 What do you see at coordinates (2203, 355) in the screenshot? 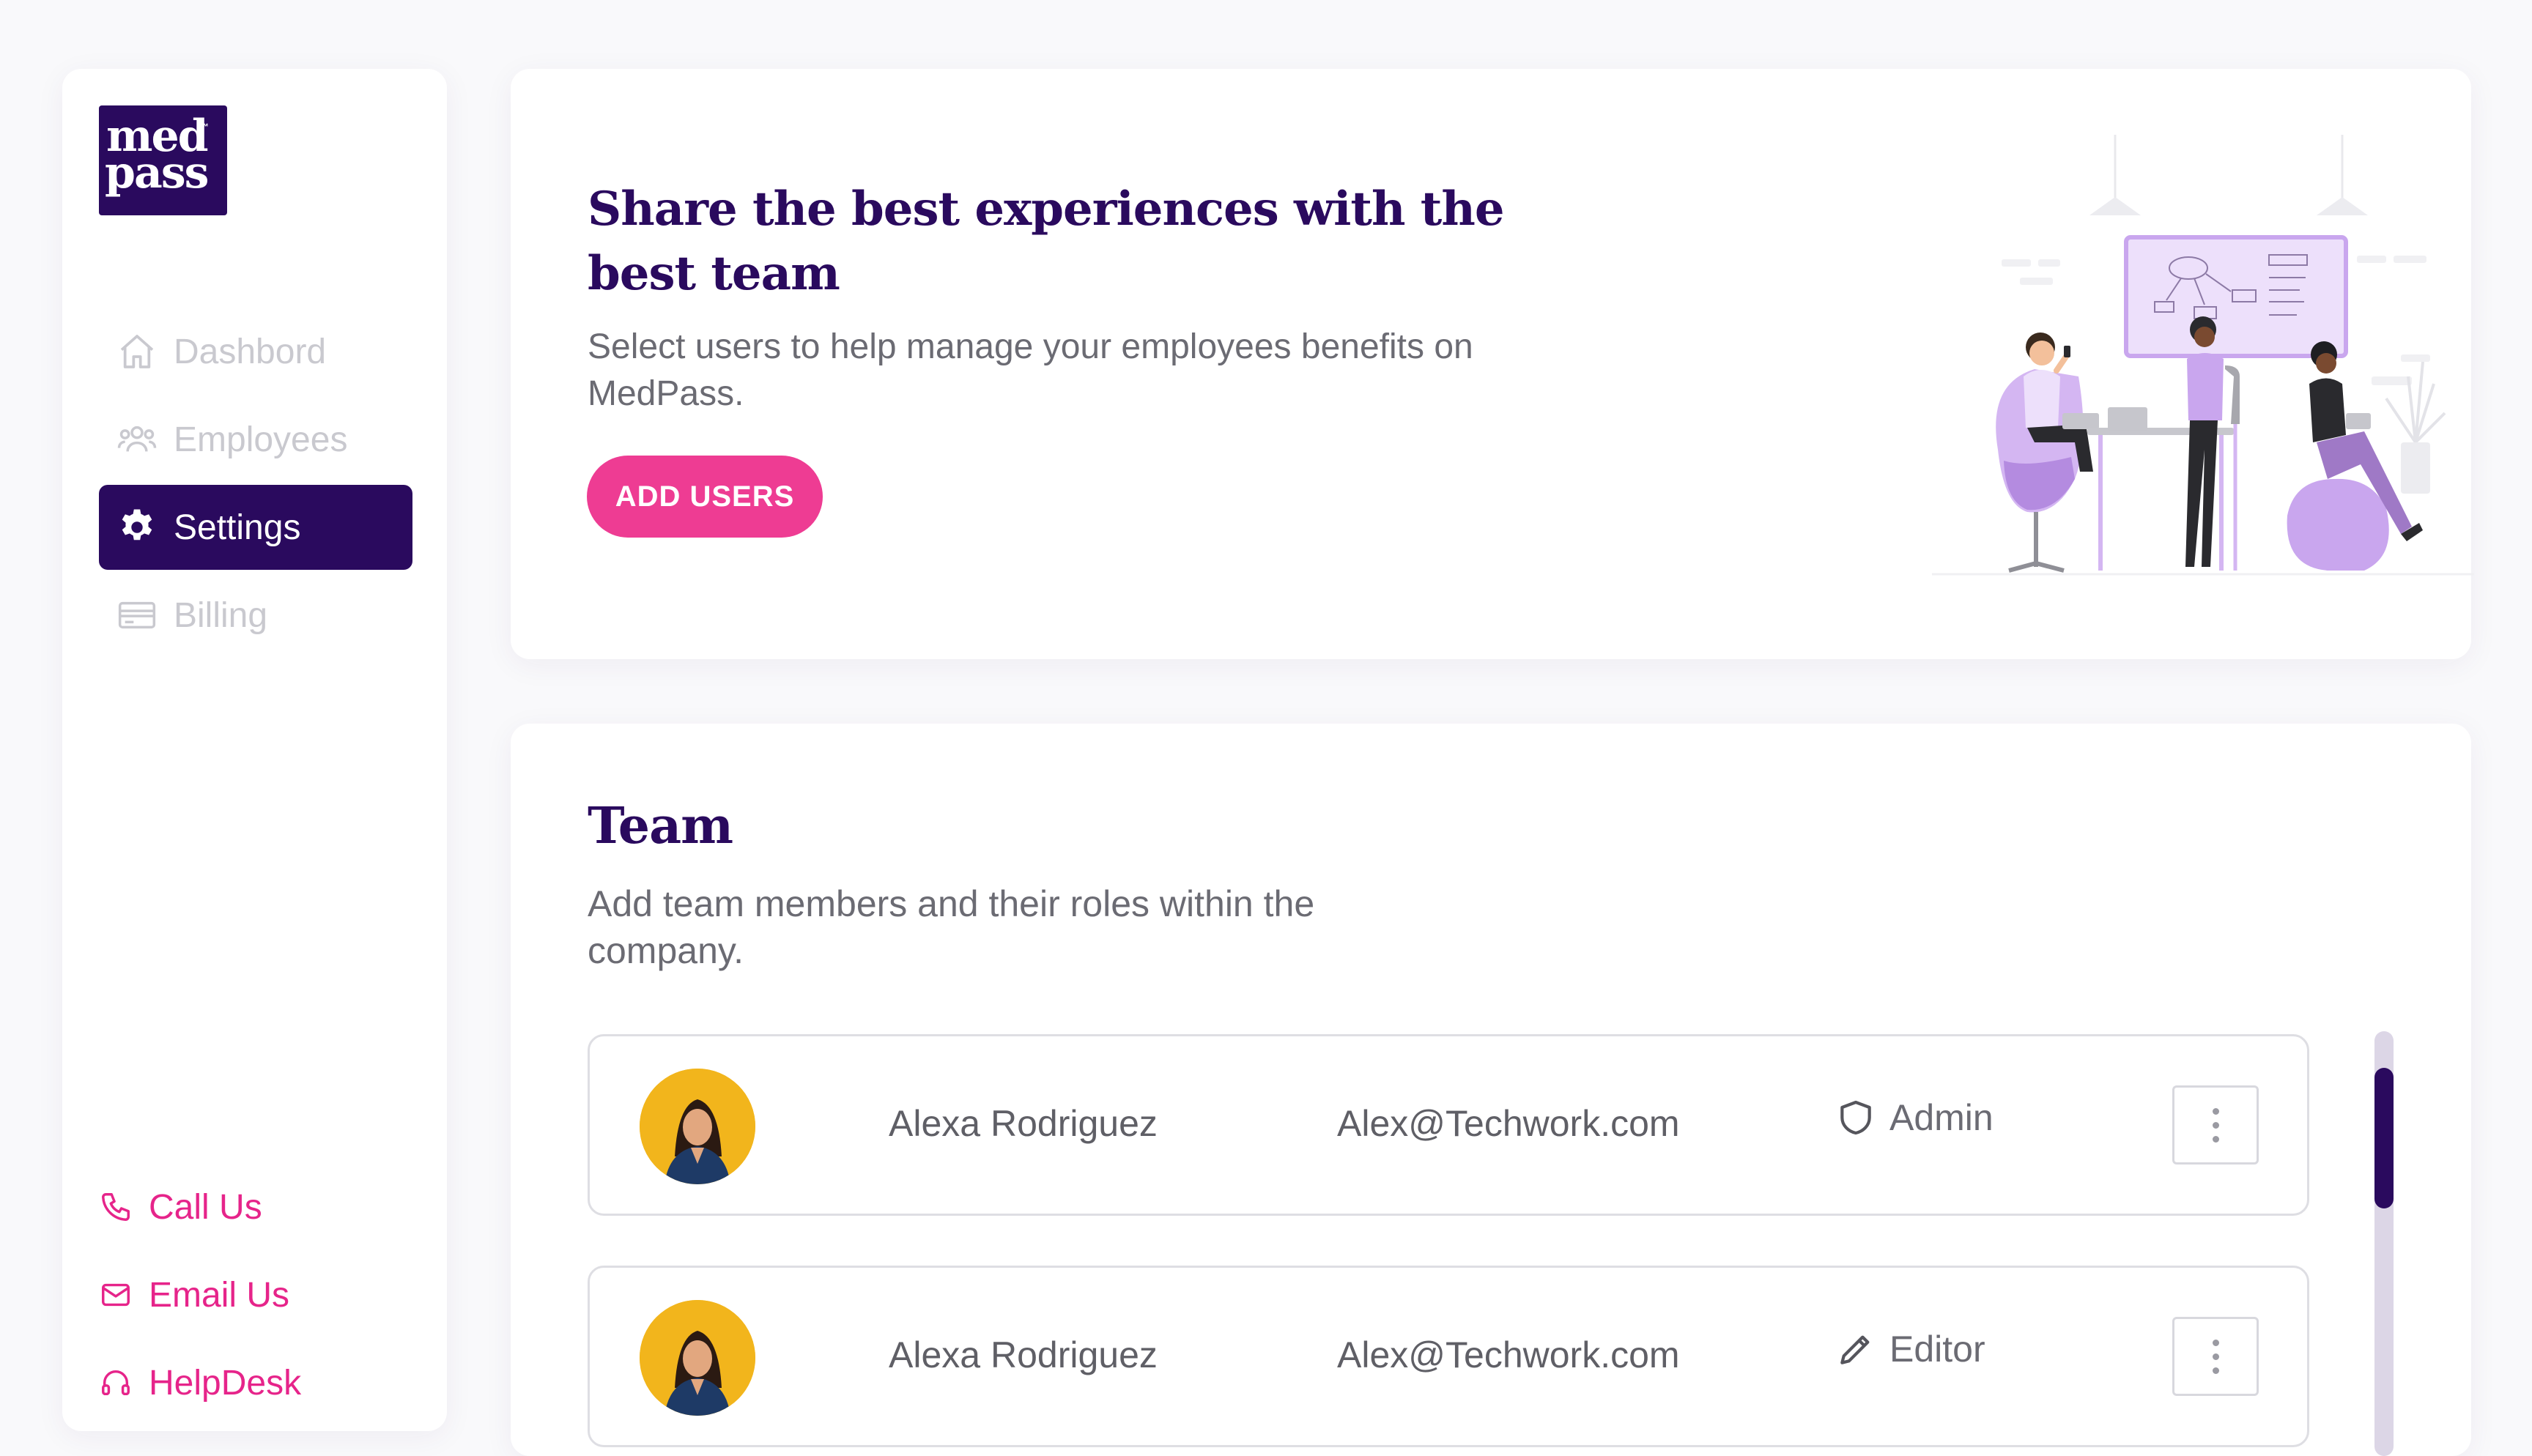
I see `team-meeting-illustration` at bounding box center [2203, 355].